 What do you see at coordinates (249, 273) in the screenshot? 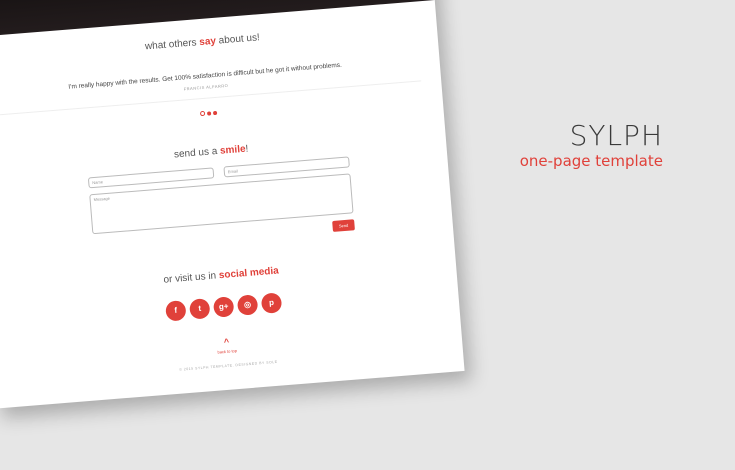
I see `social-heading-accent: social media` at bounding box center [249, 273].